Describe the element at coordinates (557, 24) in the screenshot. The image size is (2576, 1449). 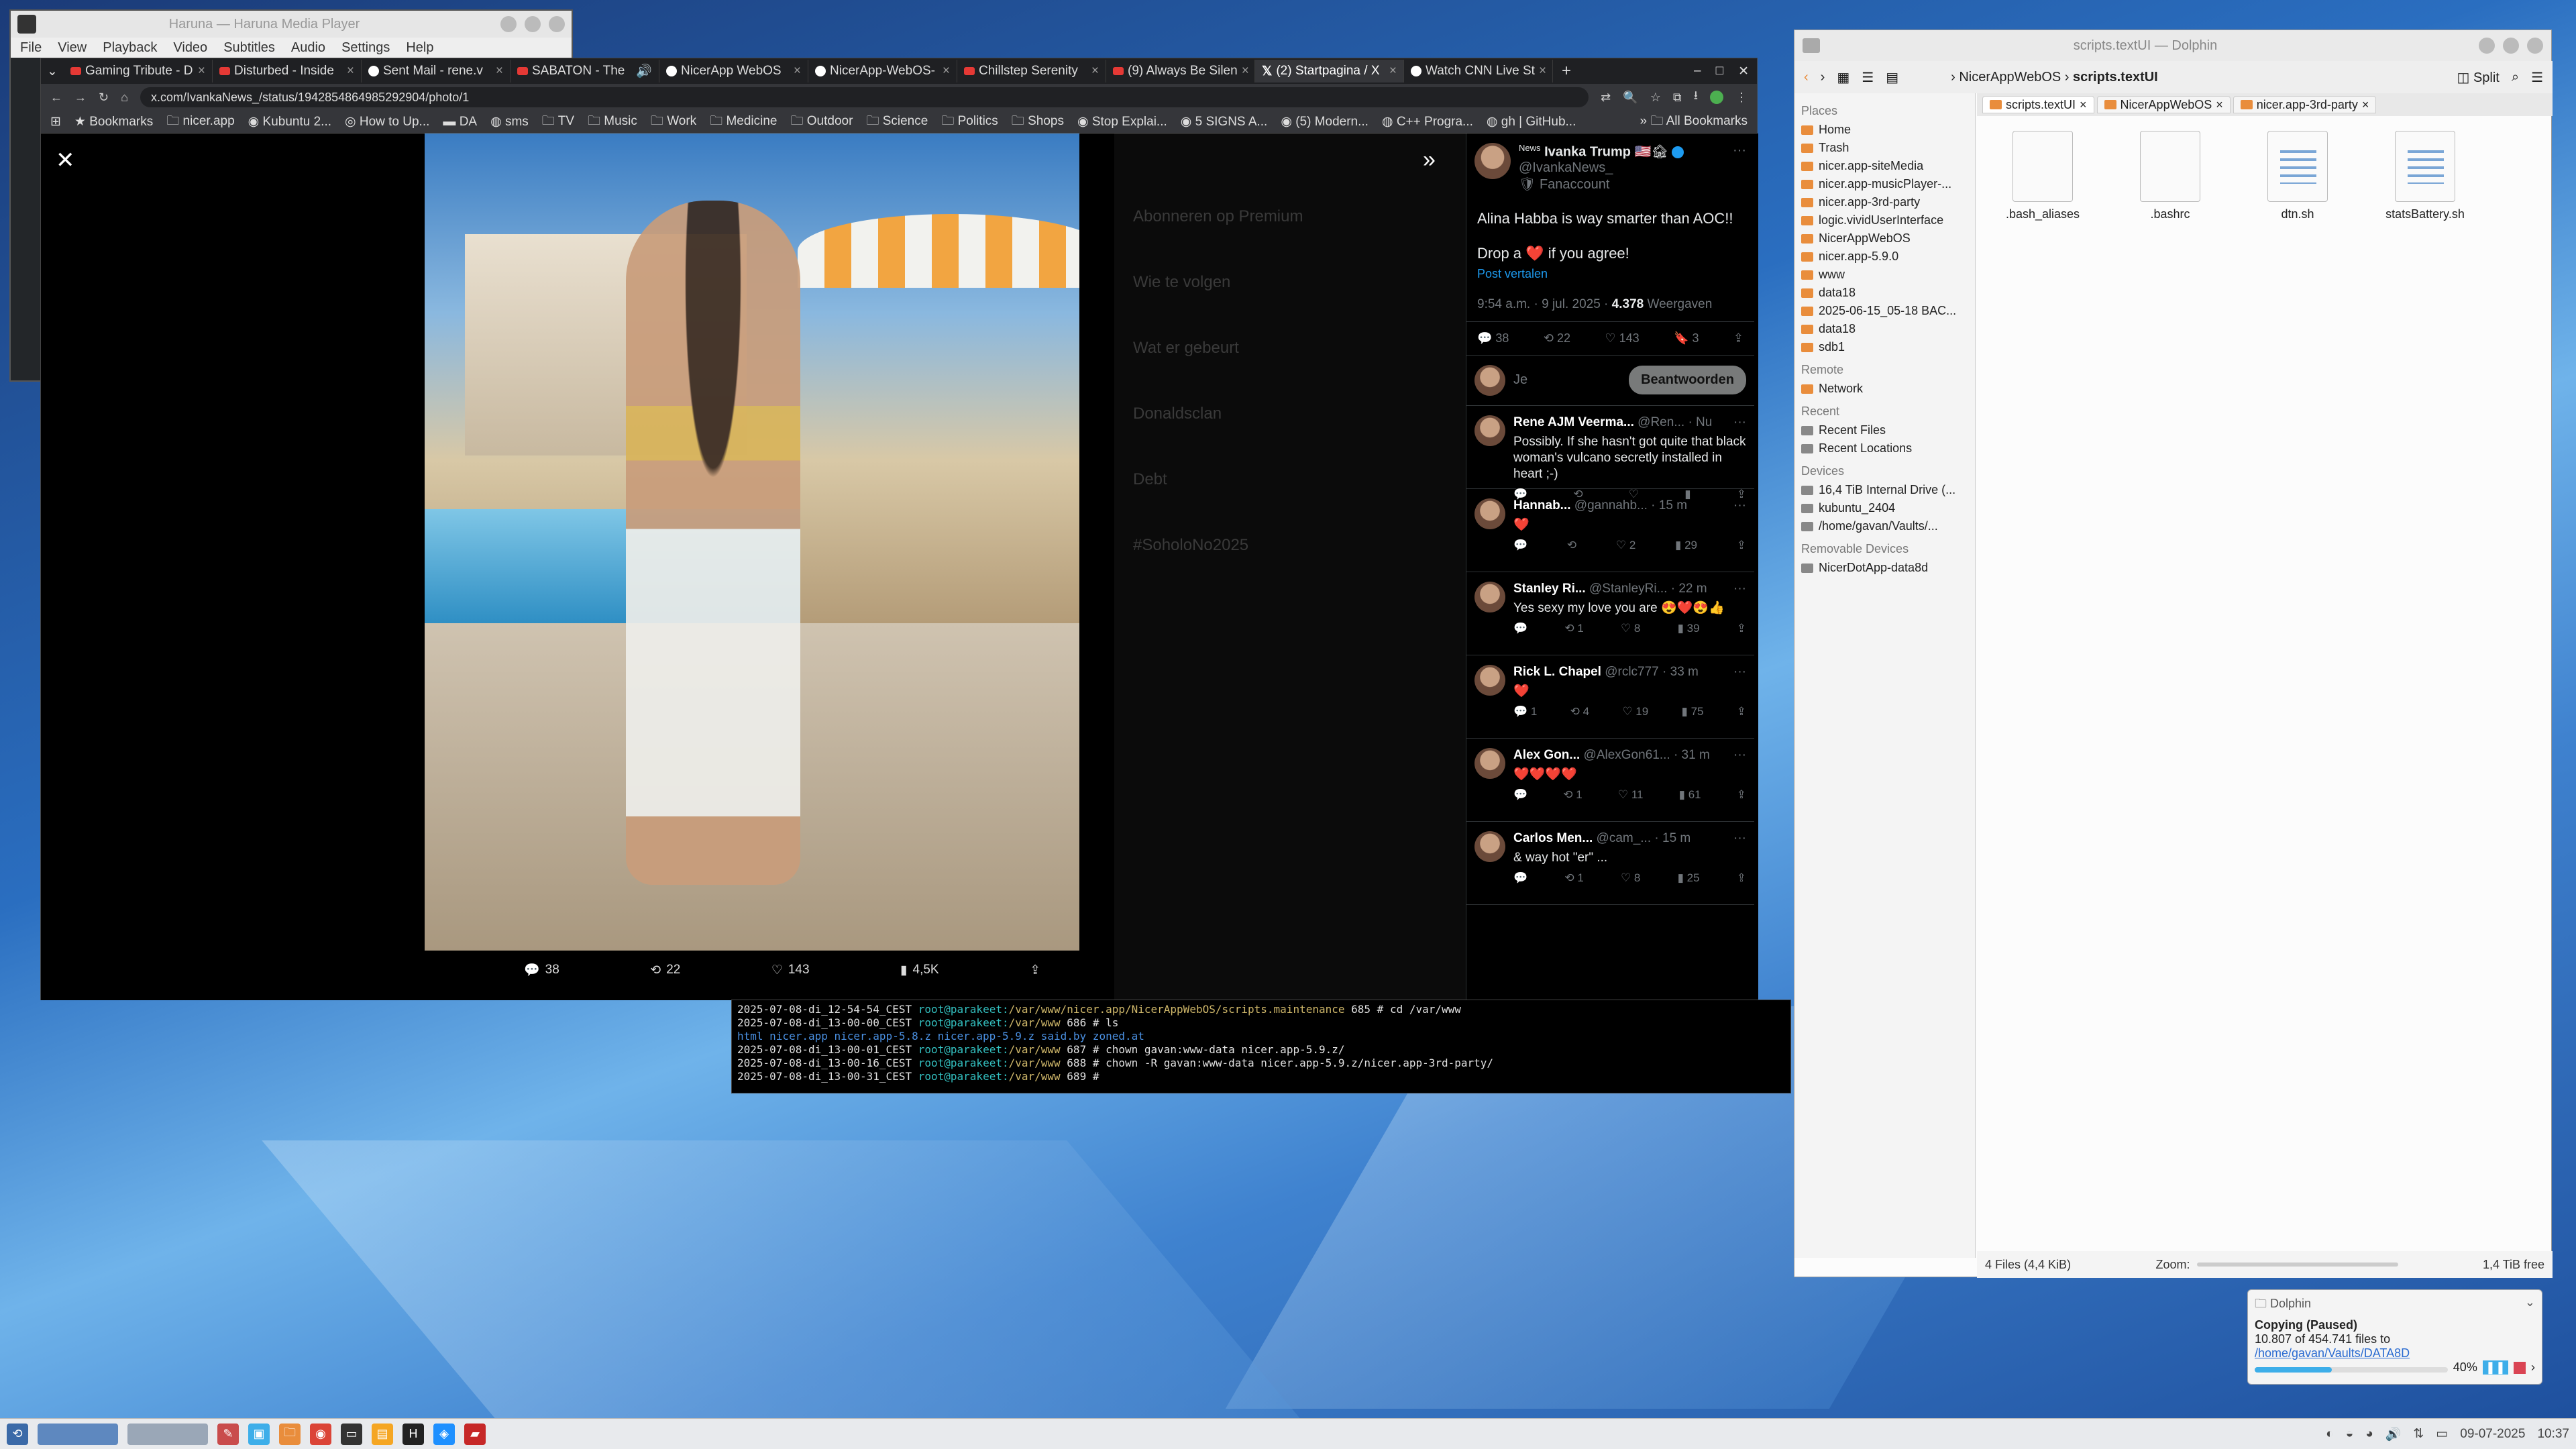
I see `close-button` at that location.